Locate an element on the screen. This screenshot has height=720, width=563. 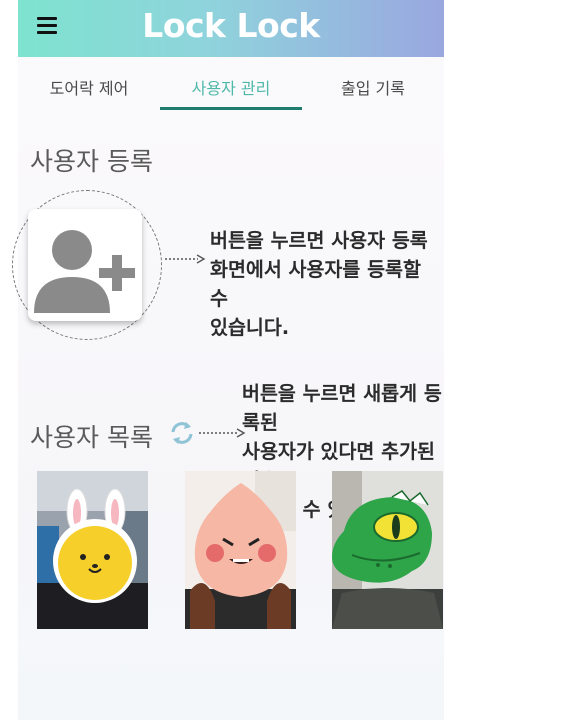
register-section-title: 사용자 등록 is located at coordinates (91, 161).